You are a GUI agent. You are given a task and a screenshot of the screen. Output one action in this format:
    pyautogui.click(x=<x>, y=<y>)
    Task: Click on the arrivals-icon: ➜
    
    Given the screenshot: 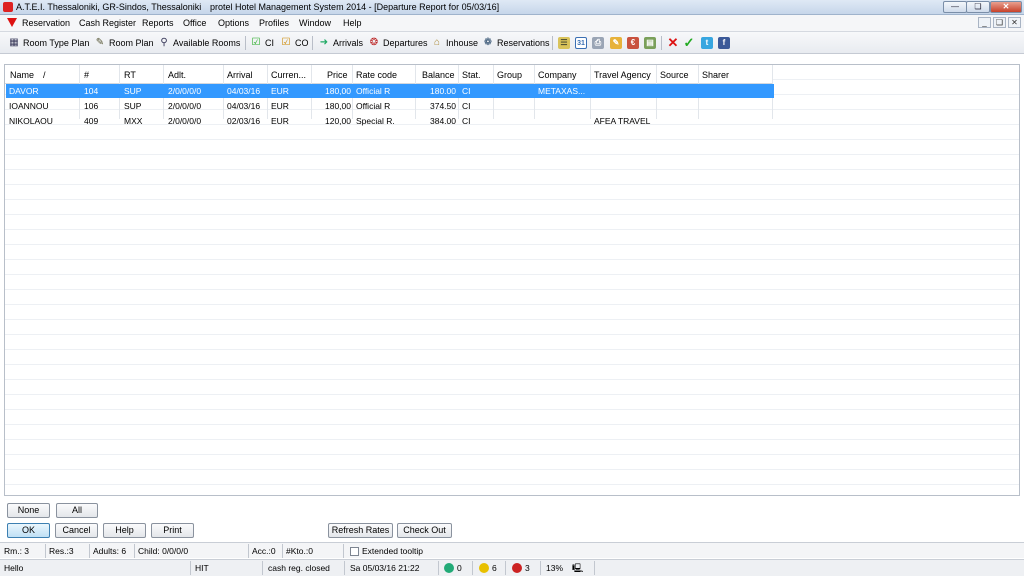 What is the action you would take?
    pyautogui.click(x=324, y=42)
    